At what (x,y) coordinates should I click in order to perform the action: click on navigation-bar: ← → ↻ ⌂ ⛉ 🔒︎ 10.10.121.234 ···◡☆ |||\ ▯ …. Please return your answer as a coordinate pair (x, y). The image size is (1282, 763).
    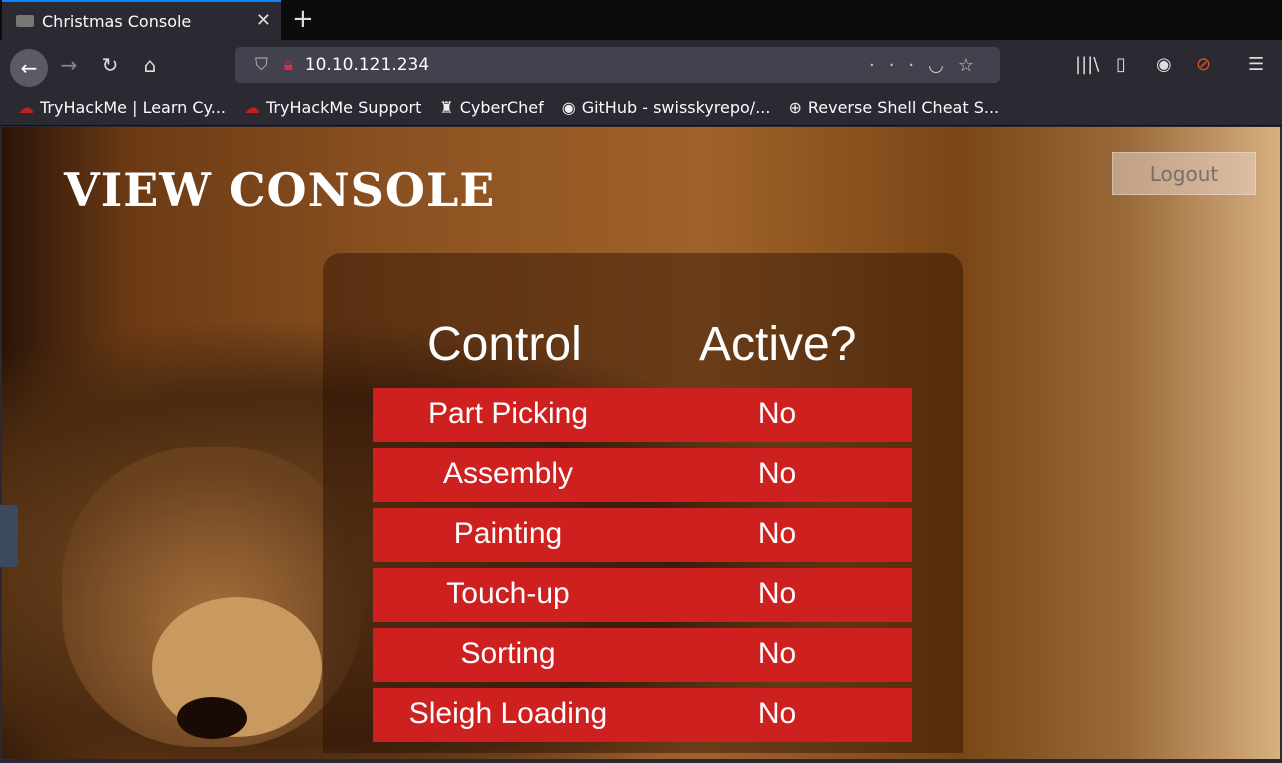
    Looking at the image, I should click on (641, 65).